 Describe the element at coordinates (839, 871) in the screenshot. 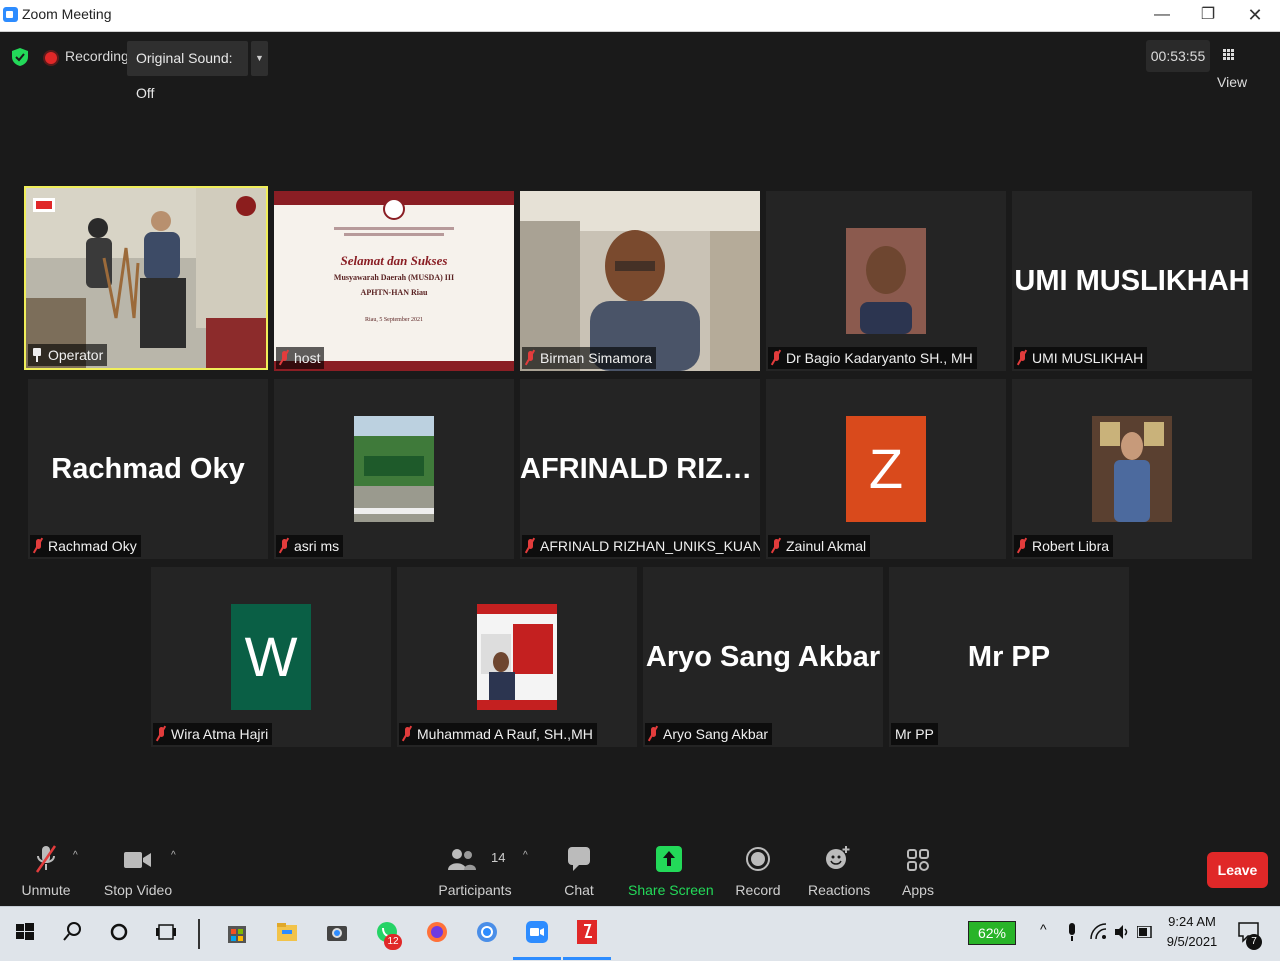

I see `reactions-button: Reactions` at that location.